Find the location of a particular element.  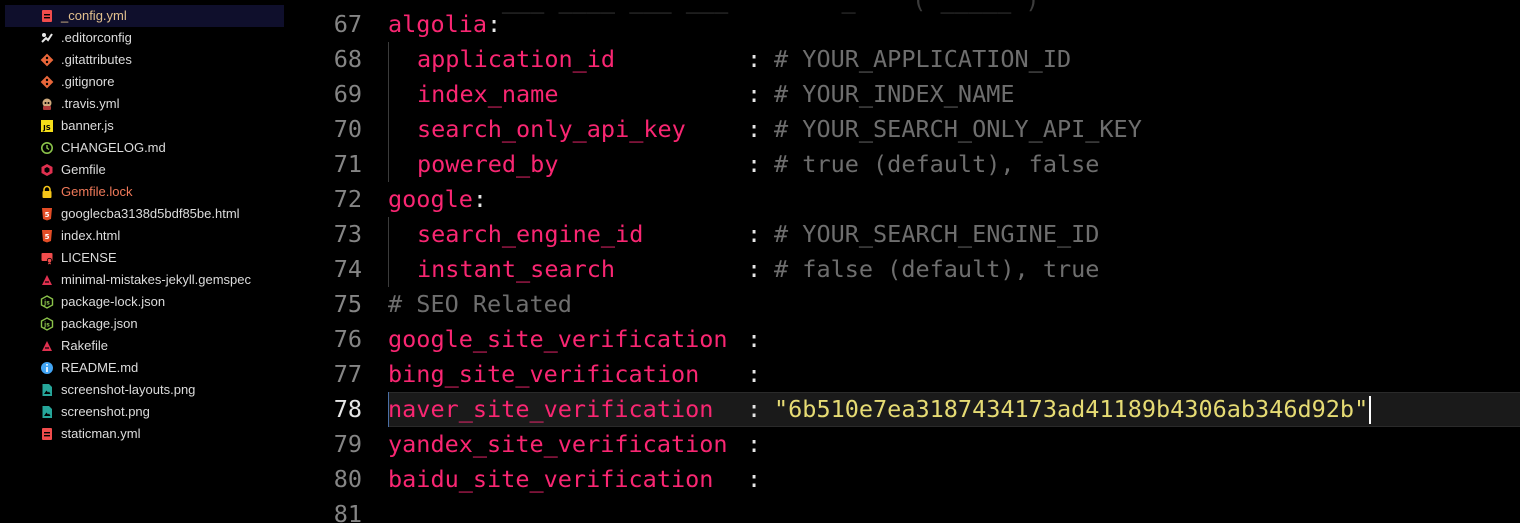

file-item: screenshot.png is located at coordinates (144, 412).